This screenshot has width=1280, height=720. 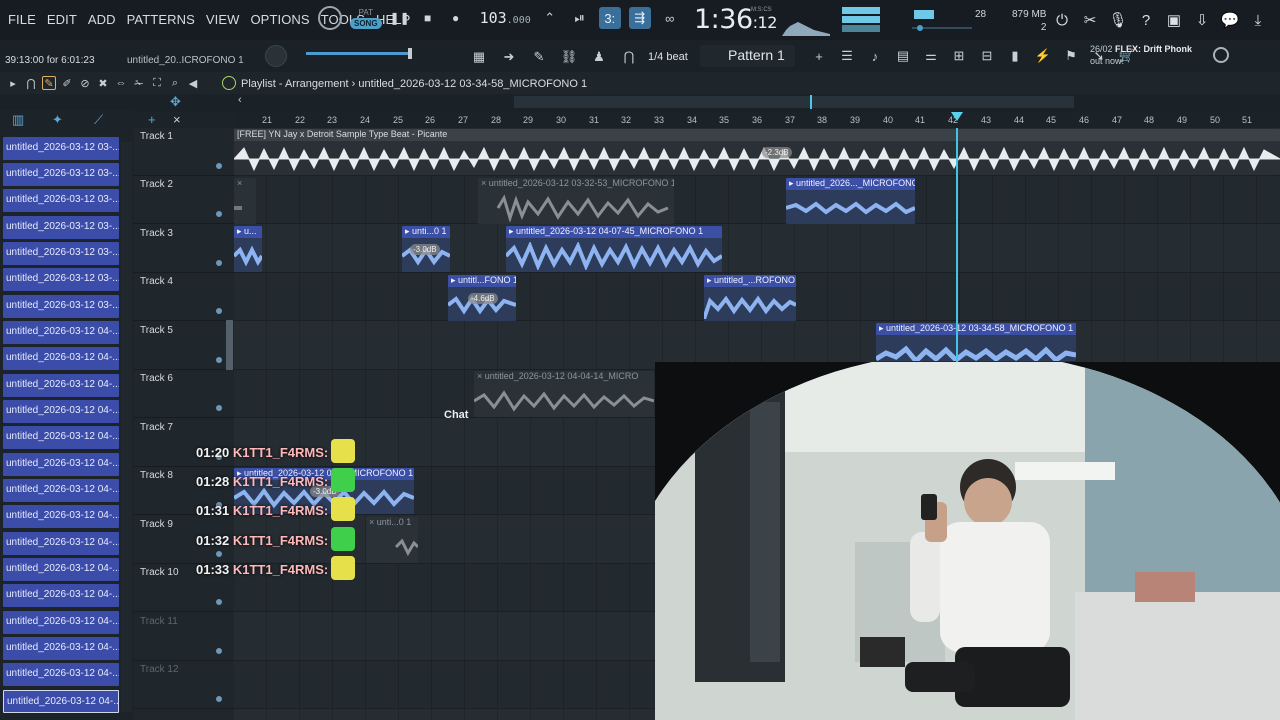 What do you see at coordinates (794, 102) in the screenshot?
I see `overview-window` at bounding box center [794, 102].